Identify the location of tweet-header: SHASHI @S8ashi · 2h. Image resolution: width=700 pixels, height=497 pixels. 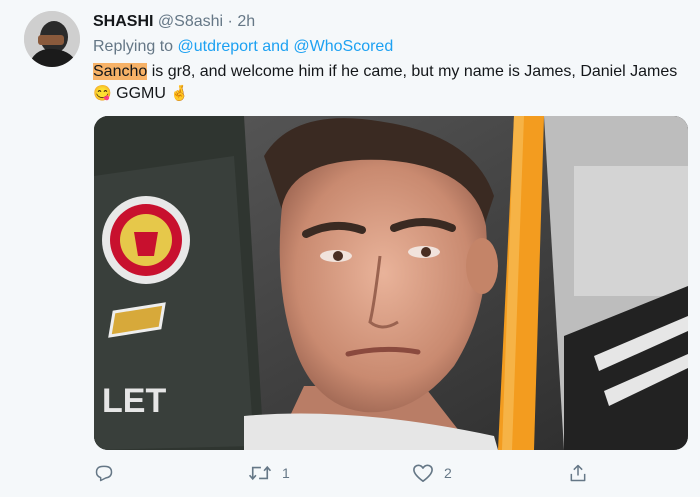
(174, 22).